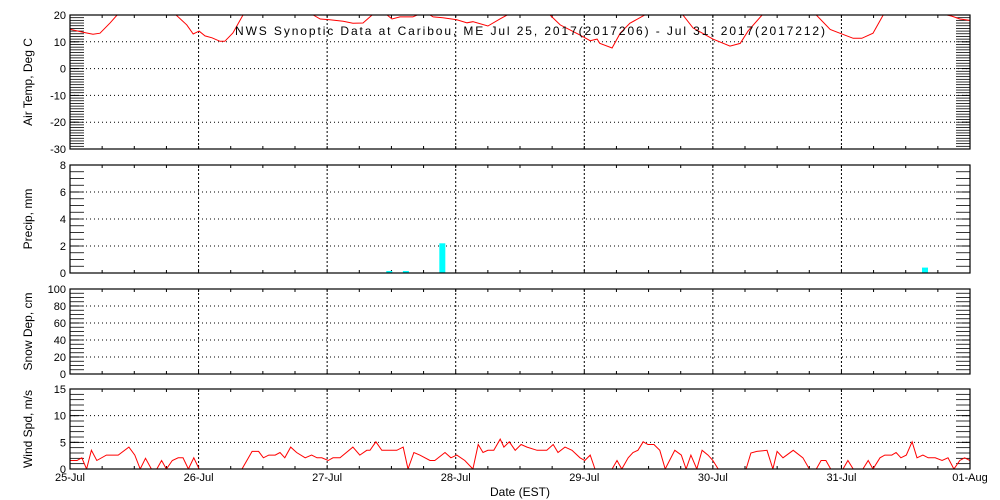 This screenshot has height=500, width=1000. Describe the element at coordinates (199, 478) in the screenshot. I see `x-tick-label: 26-Jul` at that location.